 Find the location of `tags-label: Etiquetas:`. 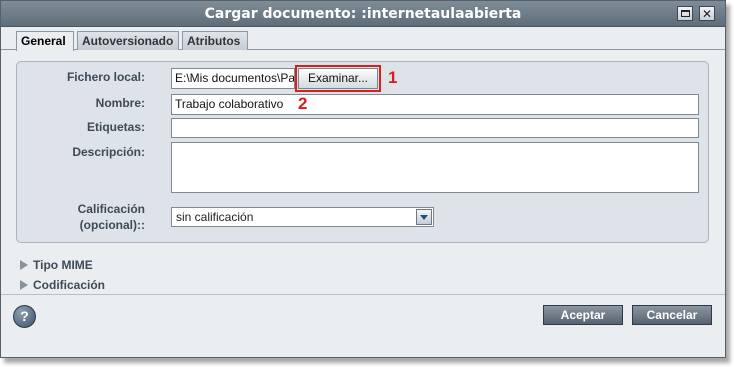

tags-label: Etiquetas: is located at coordinates (115, 127).